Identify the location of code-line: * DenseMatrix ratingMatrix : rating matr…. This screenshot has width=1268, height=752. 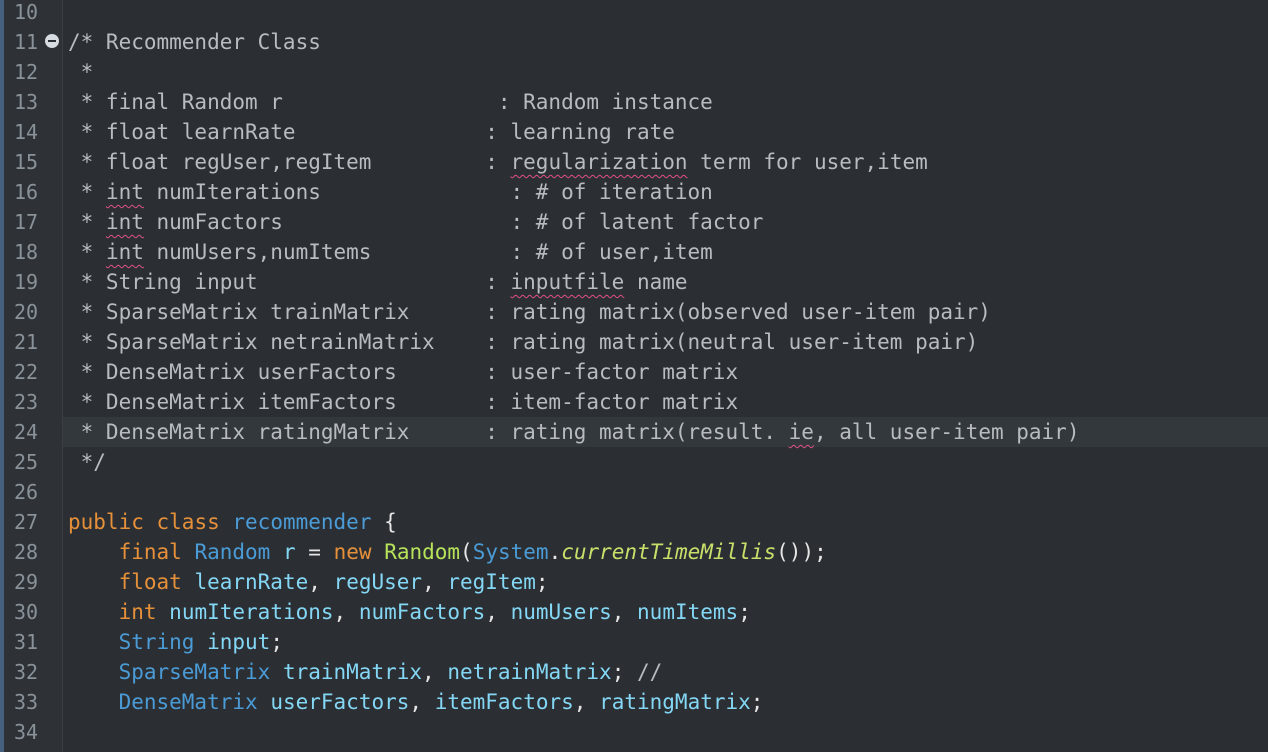
(574, 432).